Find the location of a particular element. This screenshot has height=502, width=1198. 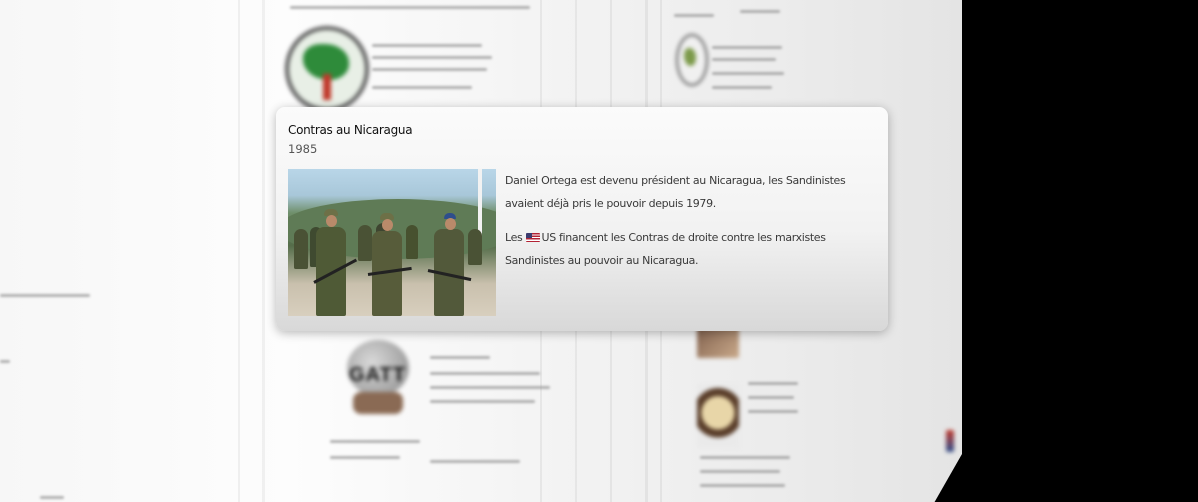

event-title: Contras au Nicaragua is located at coordinates (350, 130).